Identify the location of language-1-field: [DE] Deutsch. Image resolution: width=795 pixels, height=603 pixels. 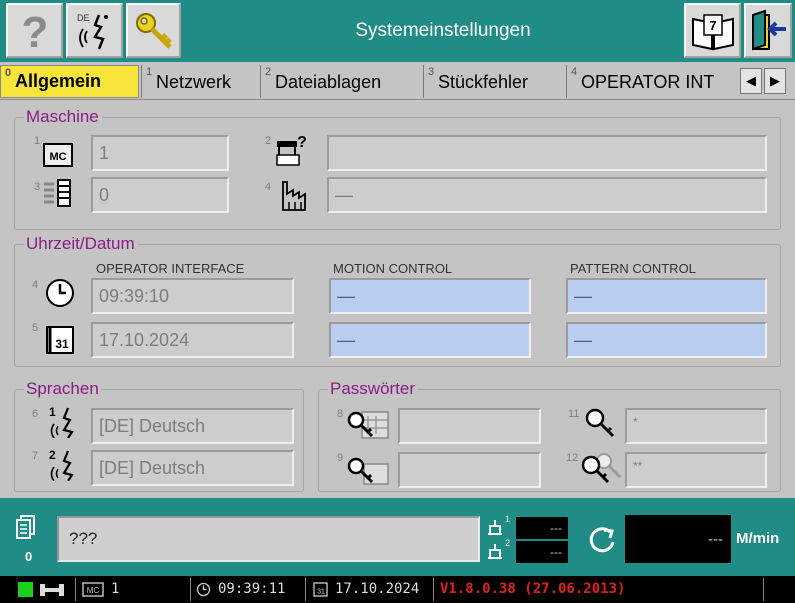
(192, 426).